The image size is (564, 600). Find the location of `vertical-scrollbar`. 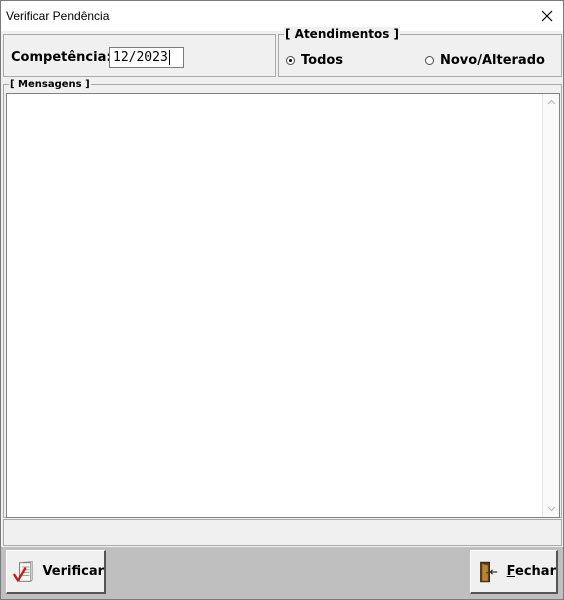

vertical-scrollbar is located at coordinates (550, 305).